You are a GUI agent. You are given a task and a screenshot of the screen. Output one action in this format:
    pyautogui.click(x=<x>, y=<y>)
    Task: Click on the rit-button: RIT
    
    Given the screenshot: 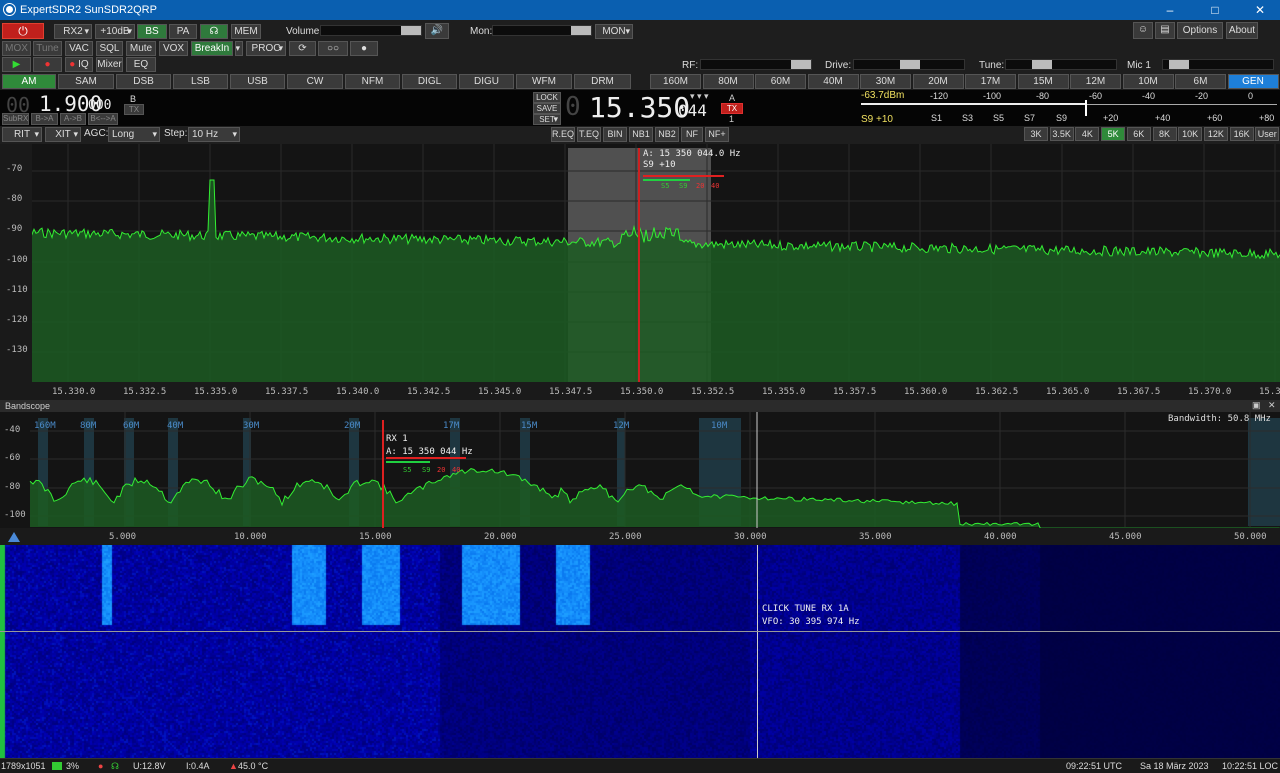 What is the action you would take?
    pyautogui.click(x=22, y=134)
    